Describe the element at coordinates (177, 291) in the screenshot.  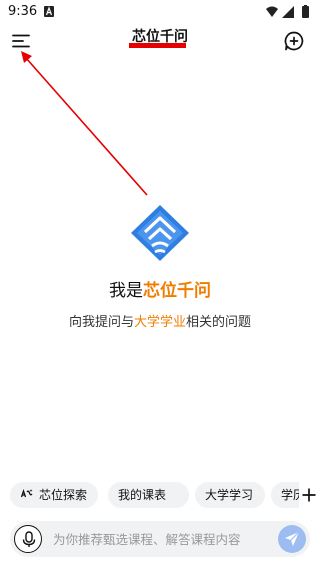
I see `hero-title-accent: 芯位千问` at that location.